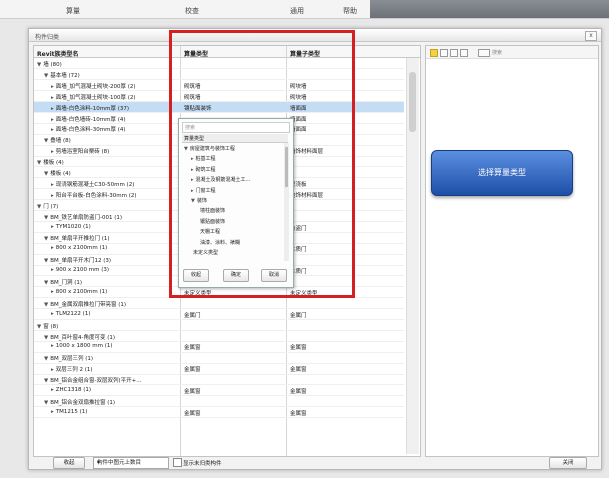 The image size is (609, 478). Describe the element at coordinates (95, 184) in the screenshot. I see `family-type-name: 现浇钢筋混凝土C30-50mm (2)` at that location.